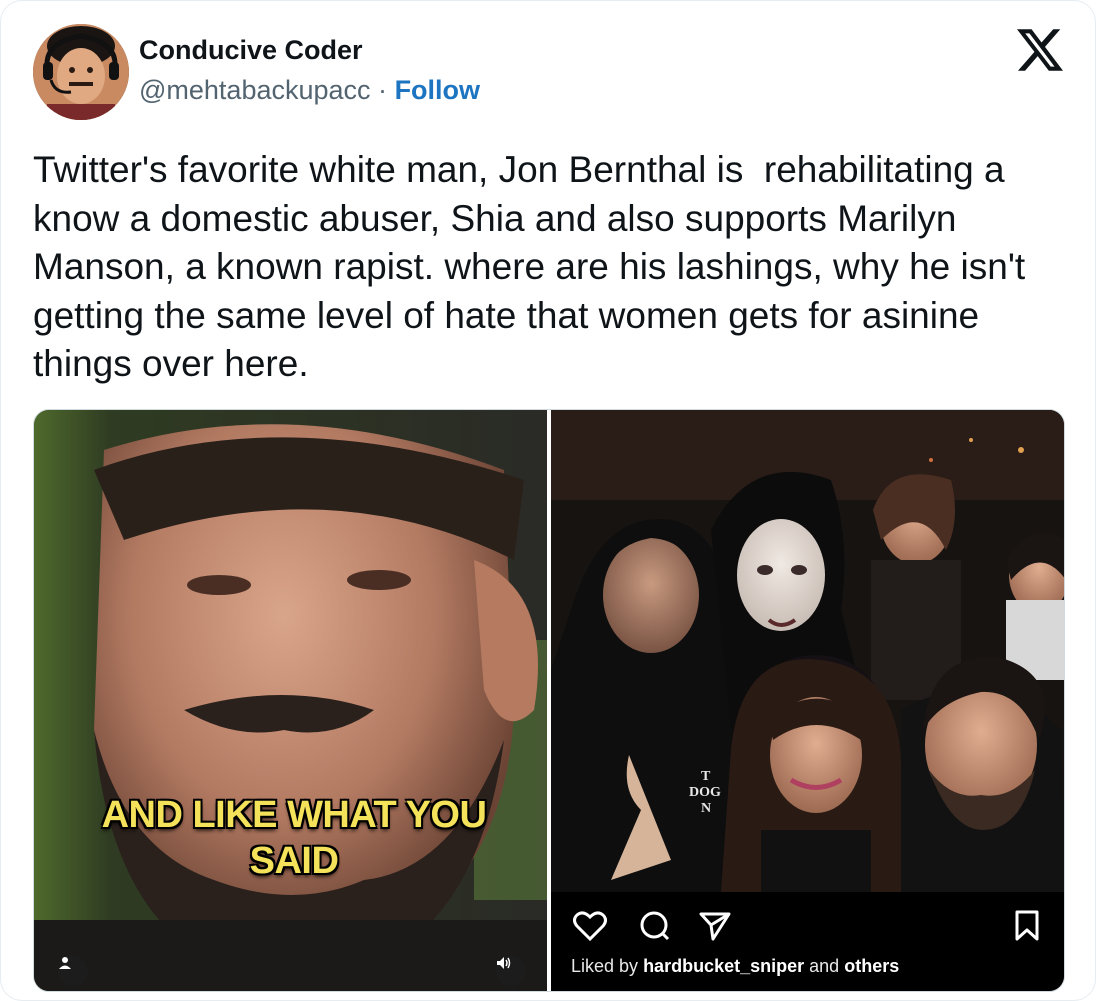 The image size is (1096, 1001). I want to click on x-logo-icon, so click(1040, 50).